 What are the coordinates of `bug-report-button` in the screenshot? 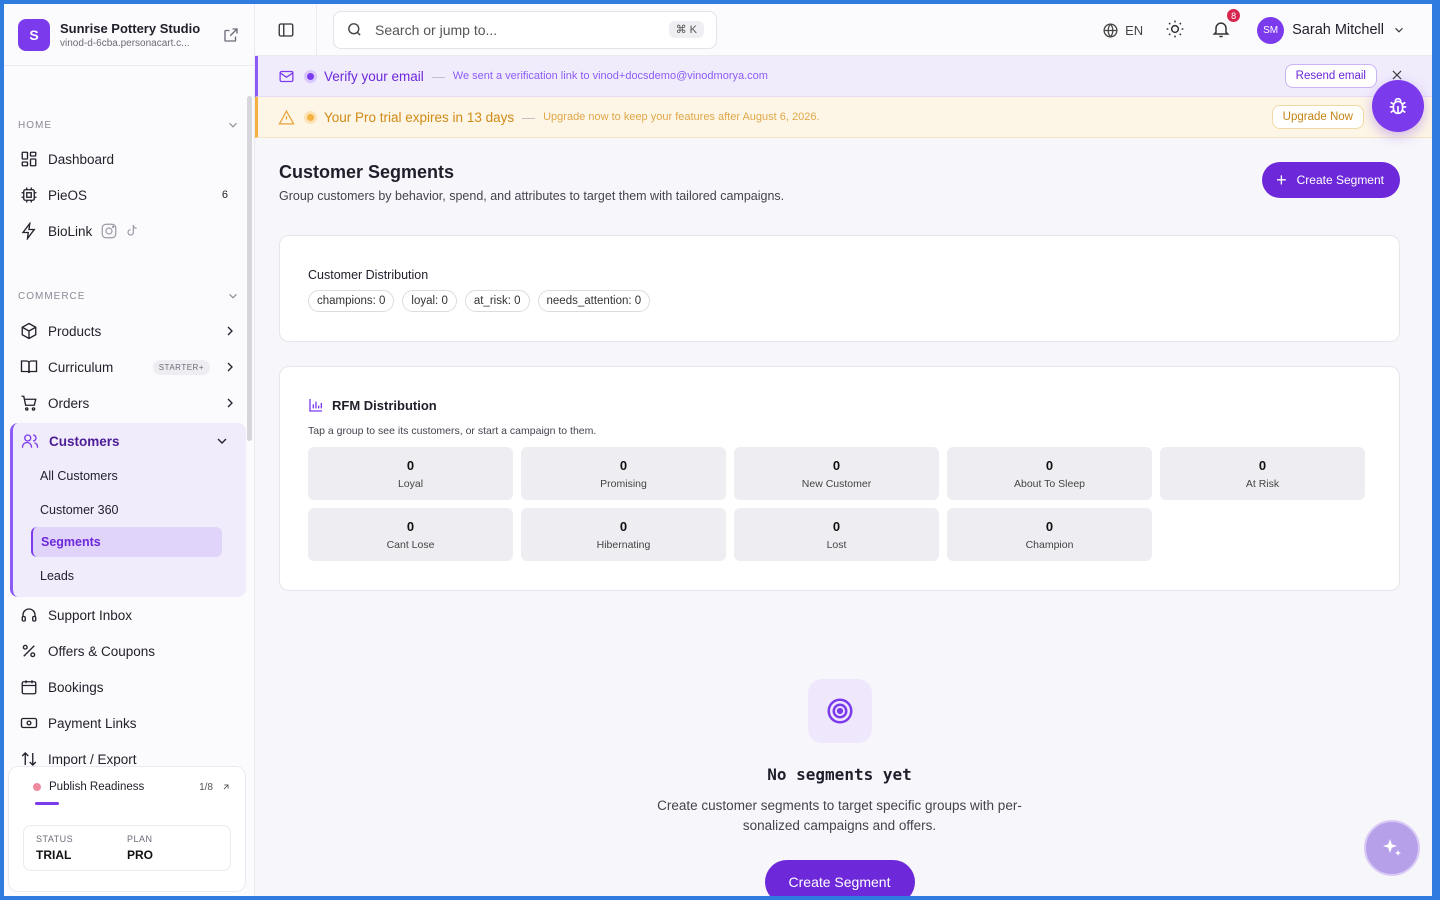 It's located at (1398, 106).